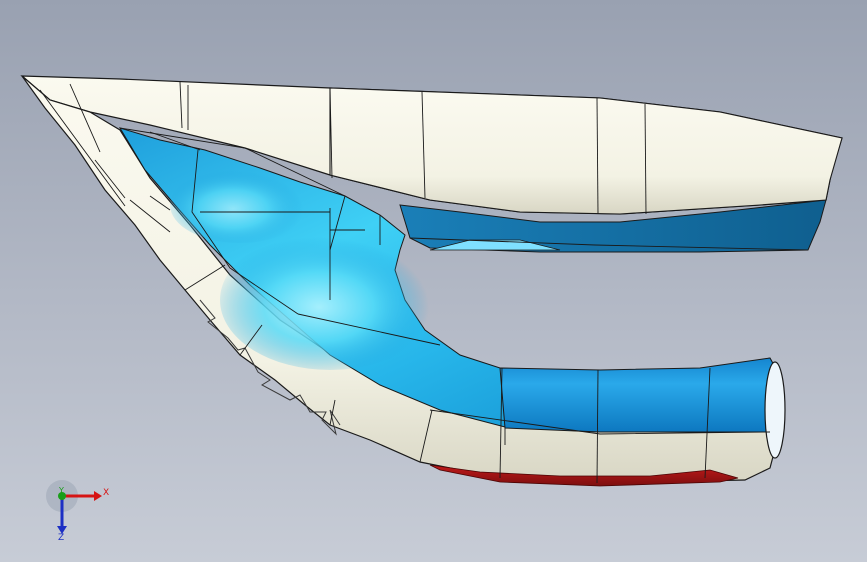 Image resolution: width=867 pixels, height=562 pixels. I want to click on tube-section, so click(641, 395).